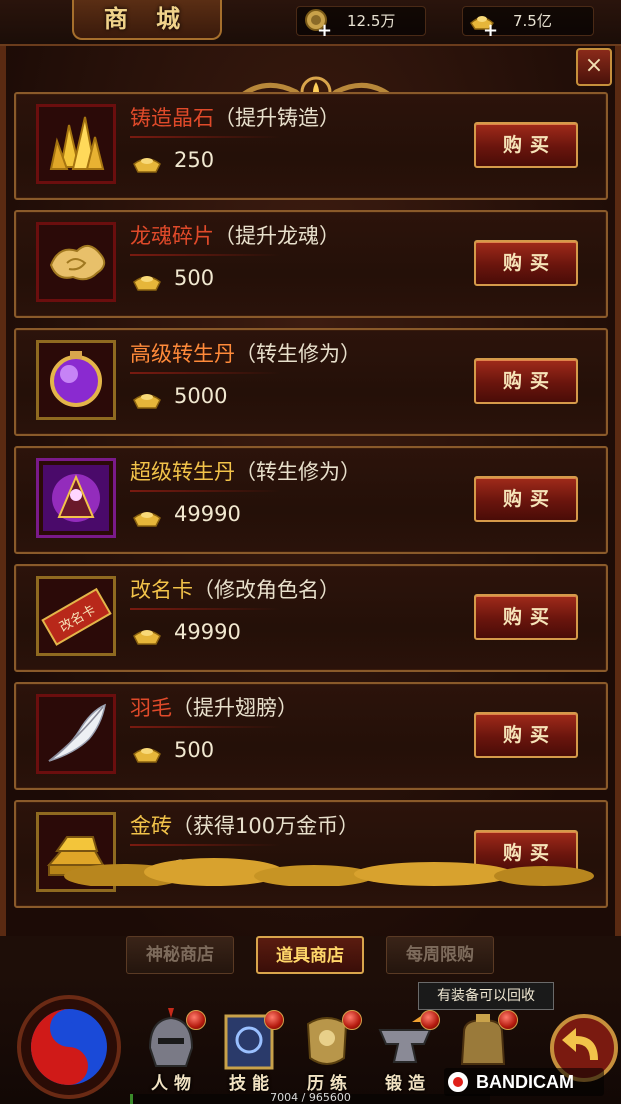 This screenshot has height=1104, width=621. I want to click on purple-orb-icon, so click(76, 379).